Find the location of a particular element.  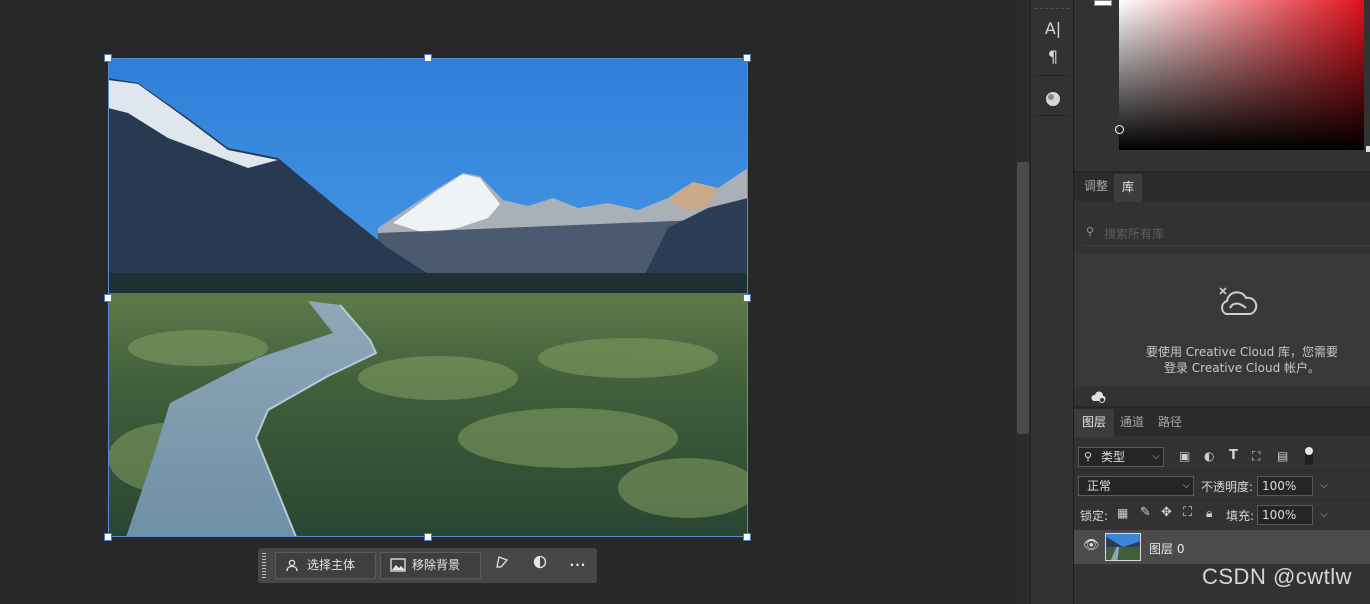

hue-slider-marker is located at coordinates (1368, 149).